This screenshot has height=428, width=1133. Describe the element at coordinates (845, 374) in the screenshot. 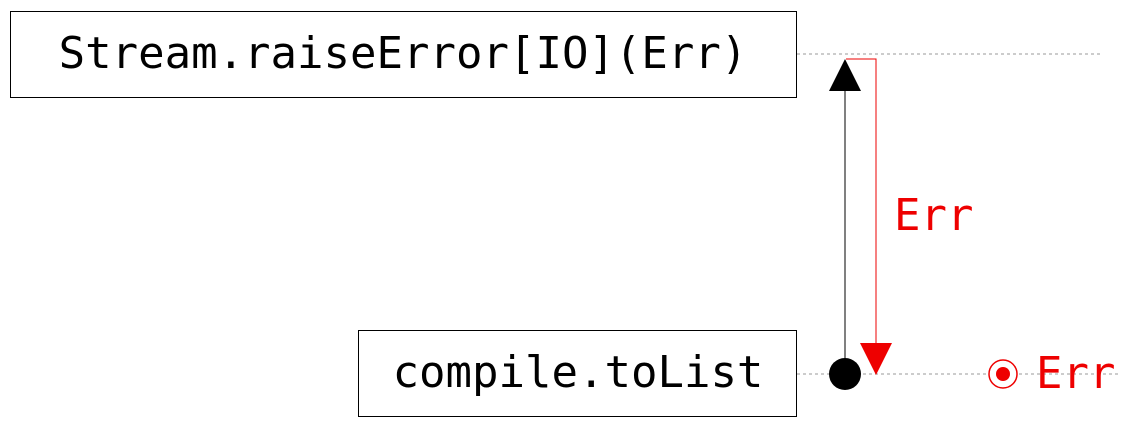

I see `evaluation-point-dot` at that location.